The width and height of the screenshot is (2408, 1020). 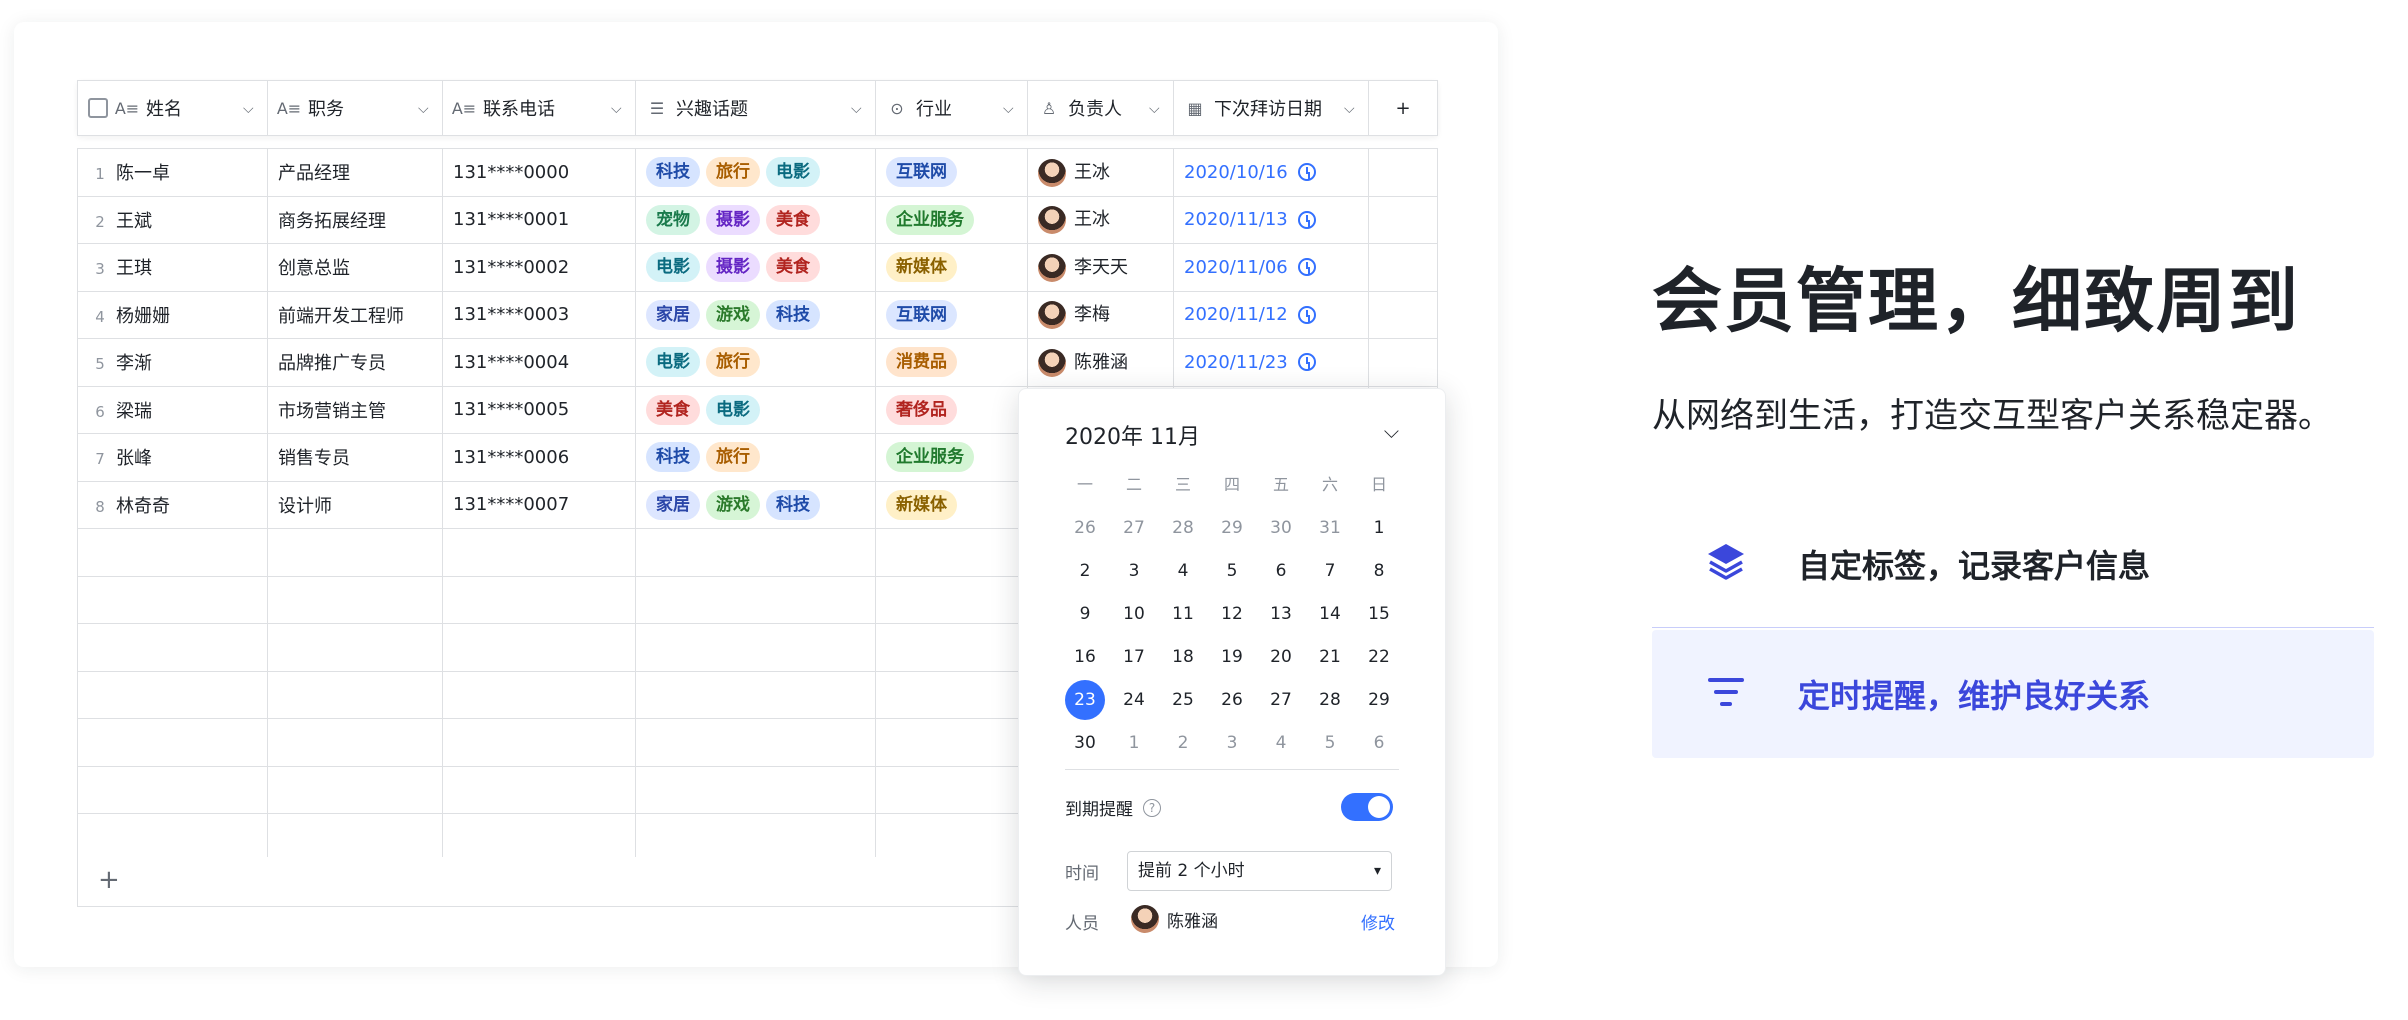 What do you see at coordinates (1085, 699) in the screenshot?
I see `calendar-day: 23` at bounding box center [1085, 699].